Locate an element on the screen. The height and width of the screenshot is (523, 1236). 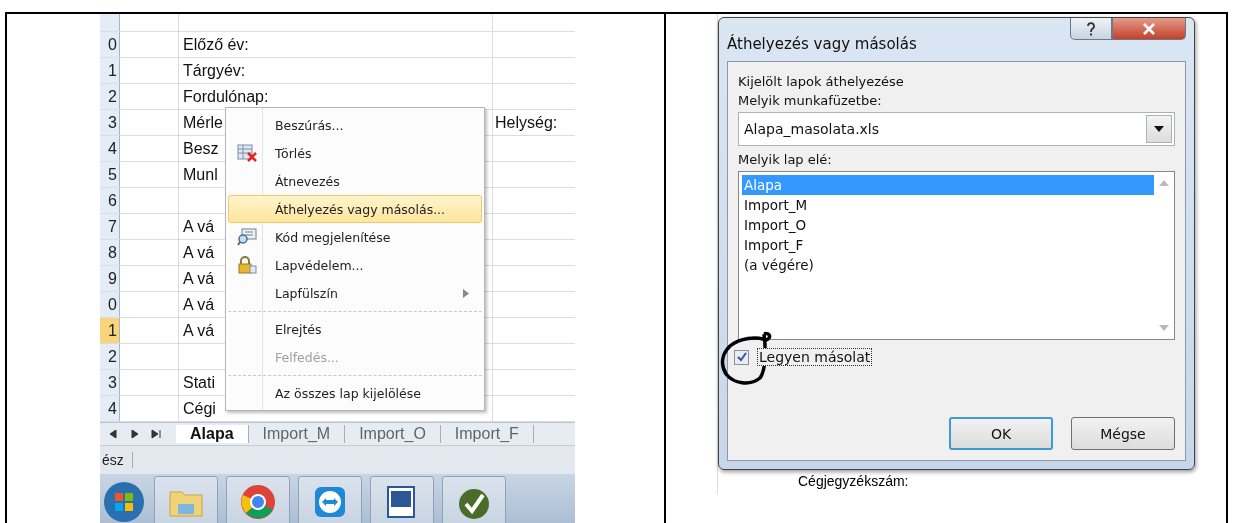
close-button is located at coordinates (1149, 29).